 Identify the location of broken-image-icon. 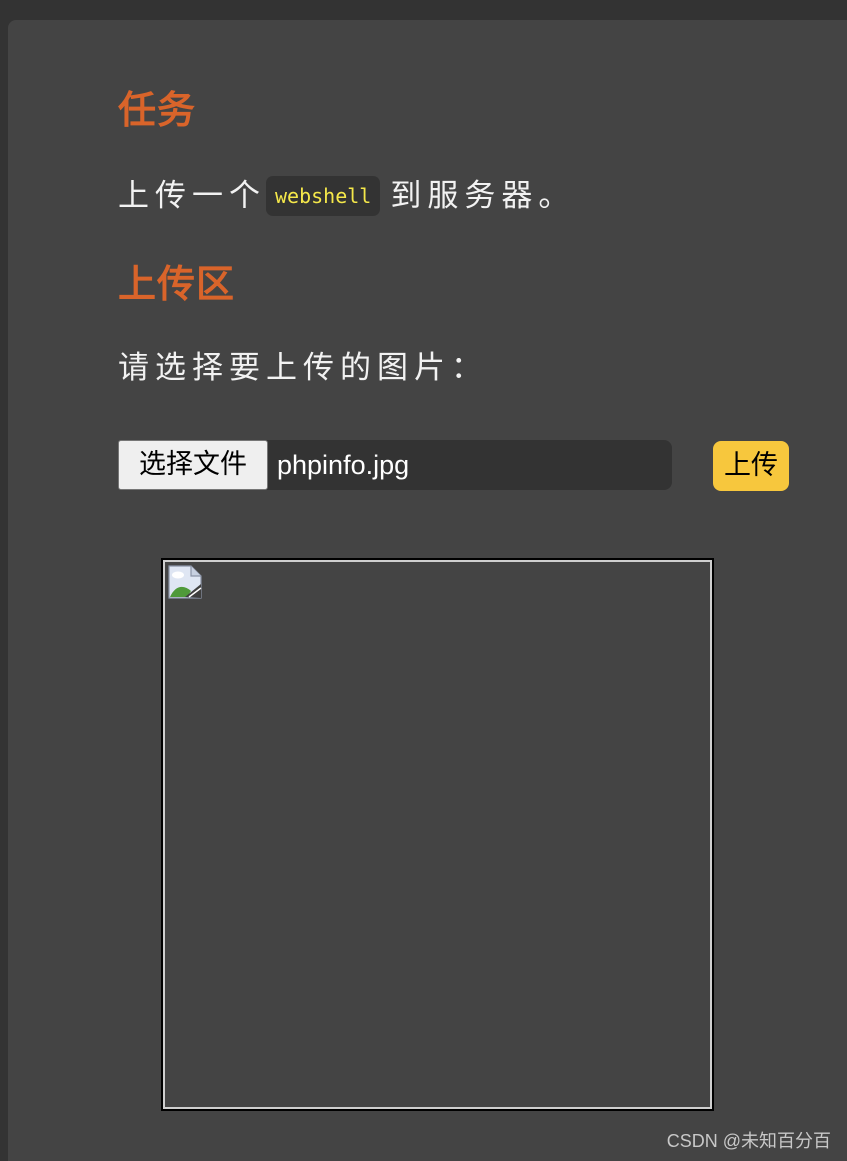
(185, 582).